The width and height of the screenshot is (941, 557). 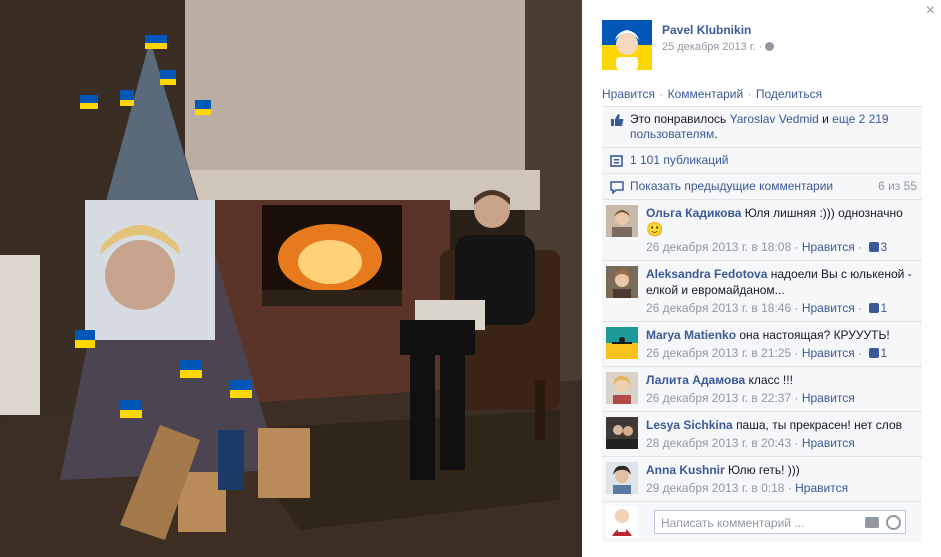 What do you see at coordinates (770, 380) in the screenshot?
I see `comment-text: класс !!!` at bounding box center [770, 380].